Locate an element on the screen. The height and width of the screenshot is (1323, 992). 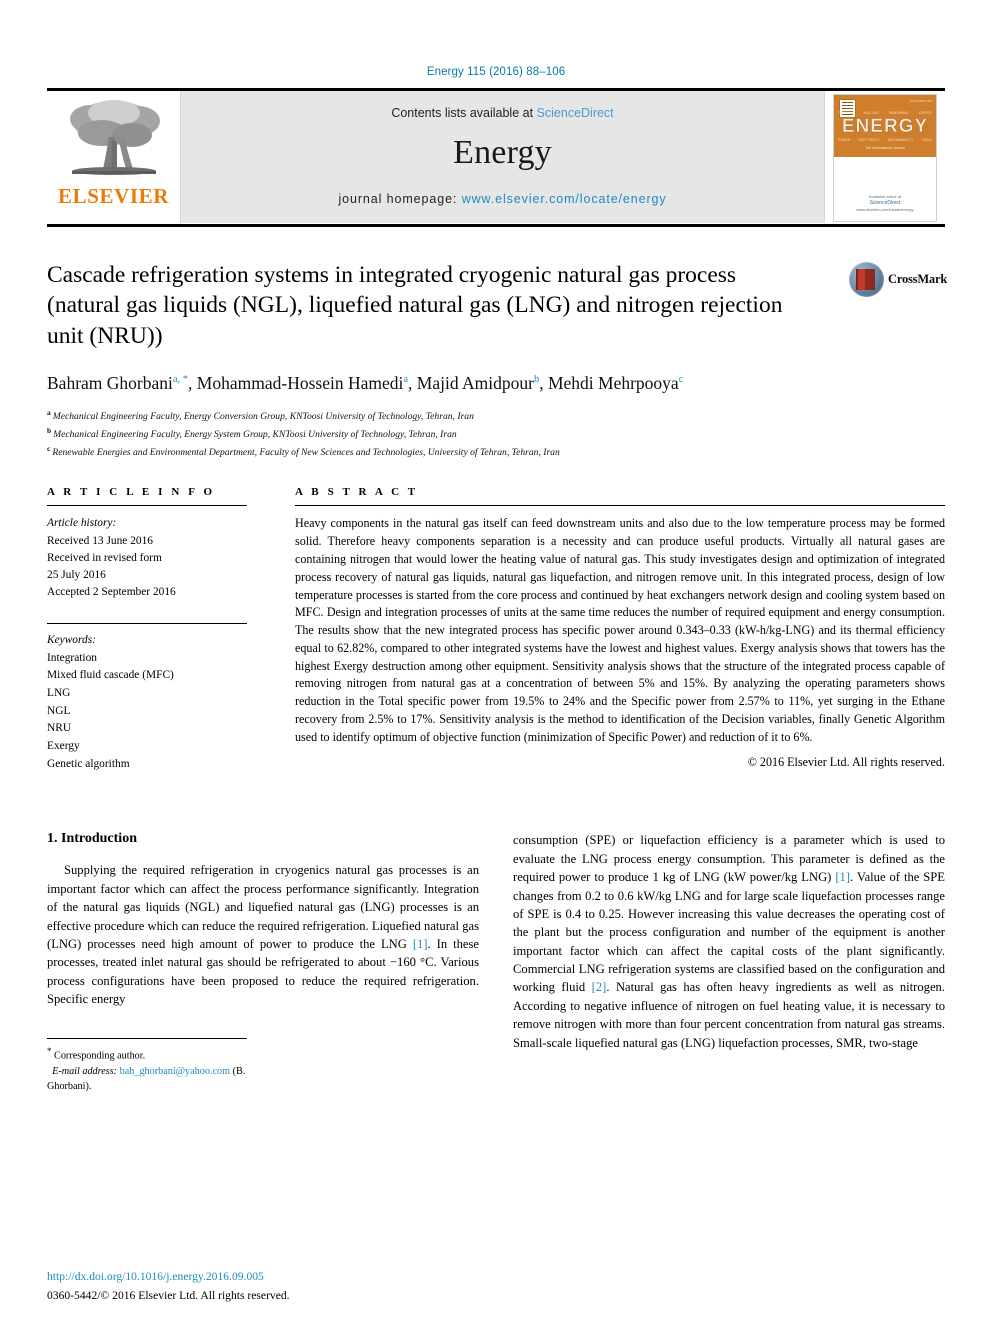
affiliation-label: a is located at coordinates (49, 413).